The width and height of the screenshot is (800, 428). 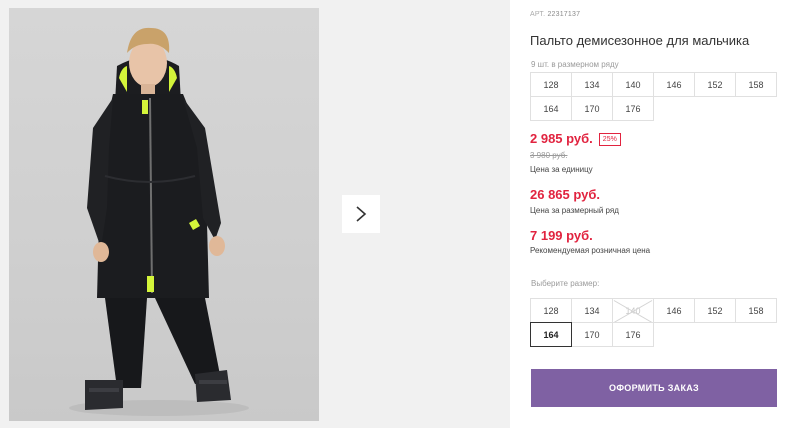 I want to click on size-row-cell: 158, so click(x=756, y=84).